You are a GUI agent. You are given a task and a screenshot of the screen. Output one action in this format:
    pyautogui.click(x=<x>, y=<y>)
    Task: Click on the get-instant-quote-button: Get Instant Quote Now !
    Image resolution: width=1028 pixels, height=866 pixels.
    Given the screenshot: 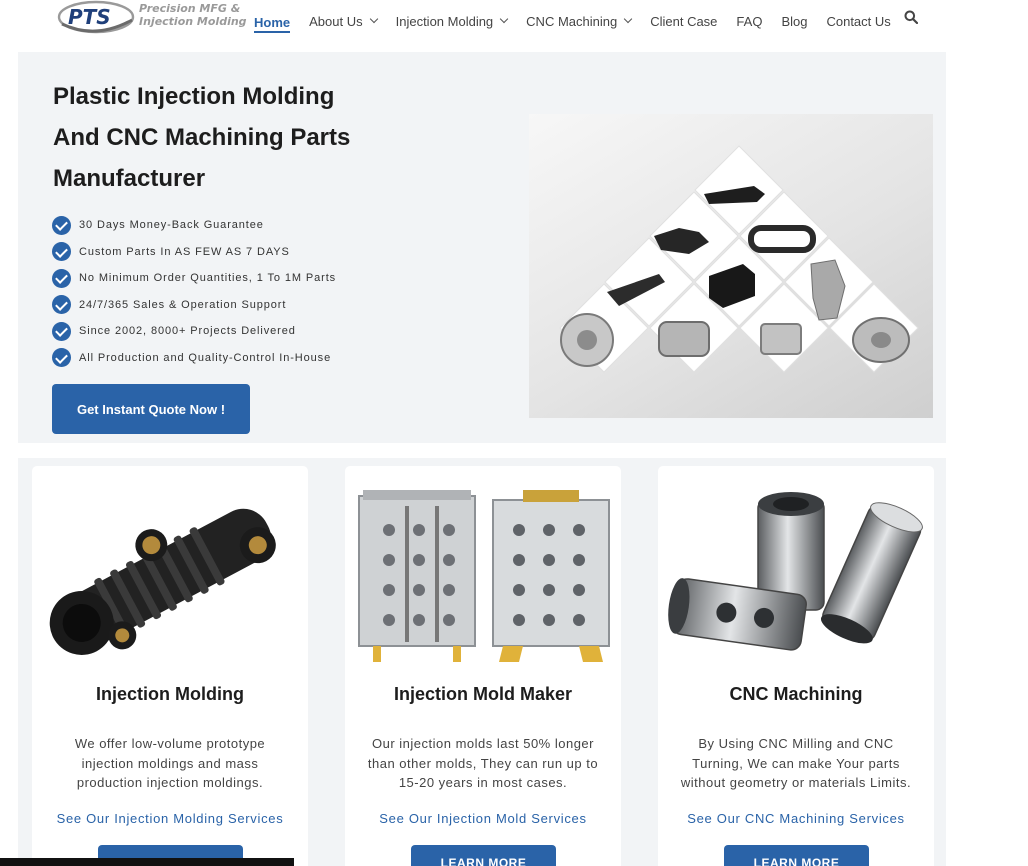 What is the action you would take?
    pyautogui.click(x=151, y=409)
    